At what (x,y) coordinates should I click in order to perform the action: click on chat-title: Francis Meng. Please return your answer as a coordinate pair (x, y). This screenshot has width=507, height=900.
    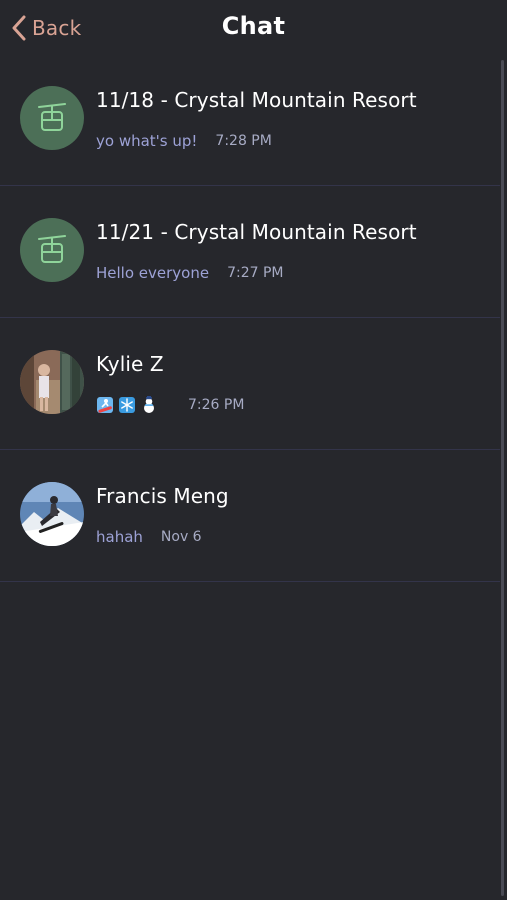
    Looking at the image, I should click on (162, 496).